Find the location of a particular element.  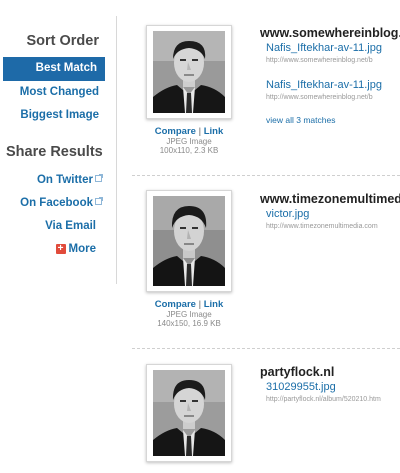

sort-best-match-label: Best Match is located at coordinates (66, 68).